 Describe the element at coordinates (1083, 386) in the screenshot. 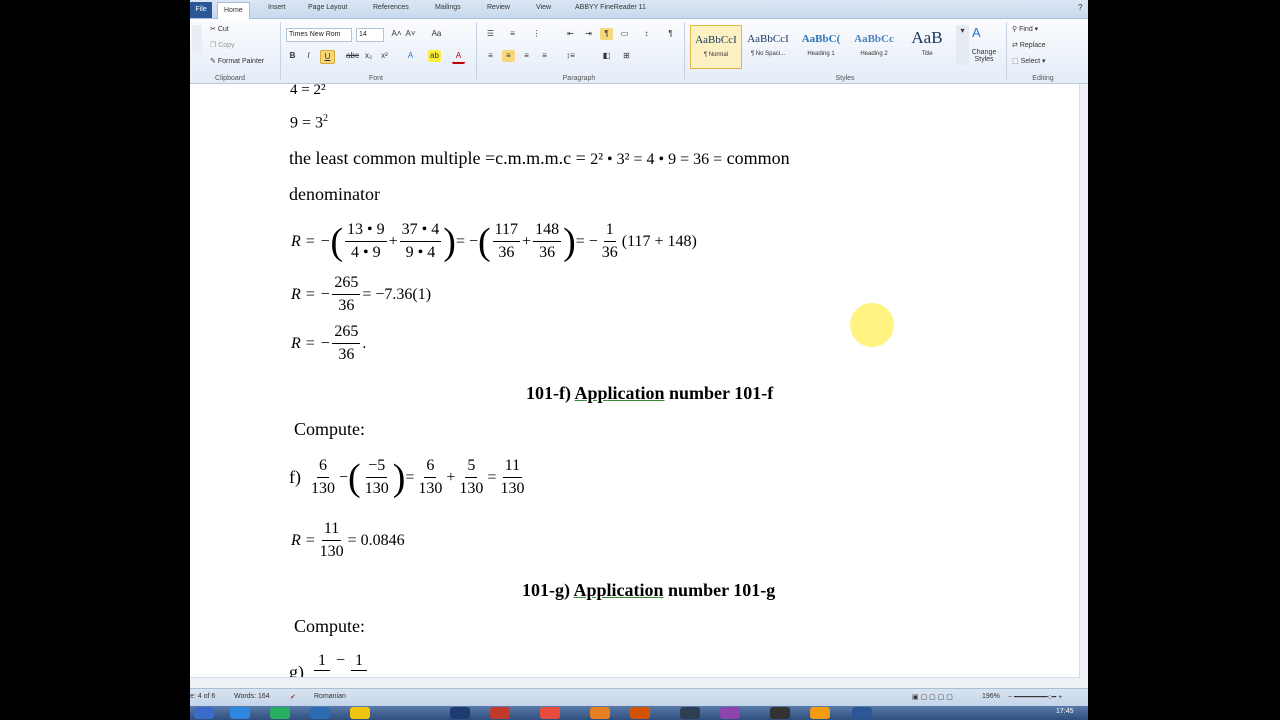

I see `vertical-scrollbar` at that location.